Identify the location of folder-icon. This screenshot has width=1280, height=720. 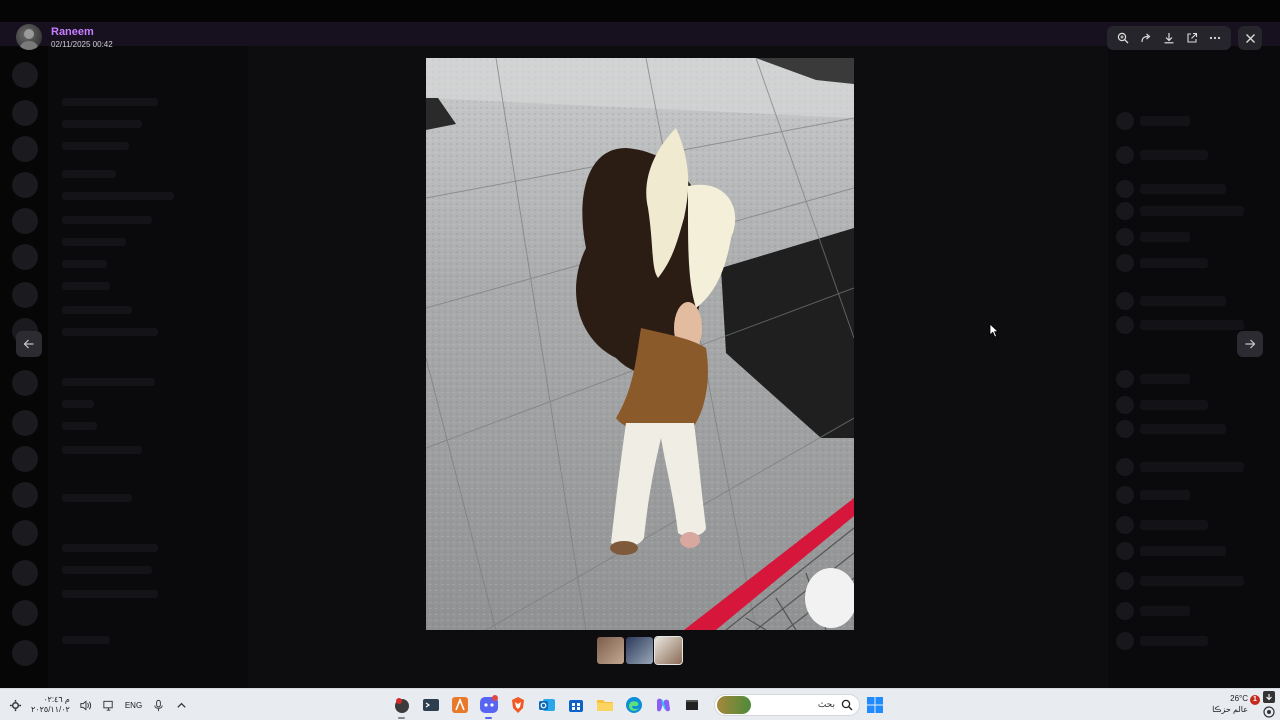
(604, 705).